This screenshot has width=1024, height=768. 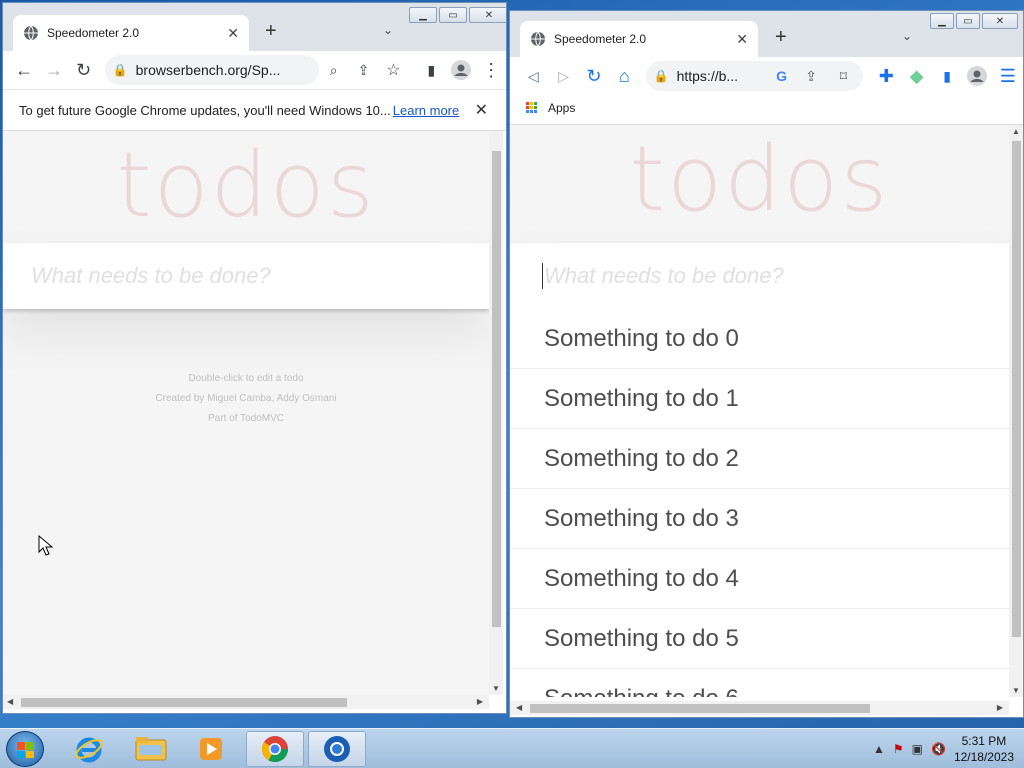 I want to click on footer-line-2: Created by Miguel Camba, Addy Osmani, so click(x=246, y=398).